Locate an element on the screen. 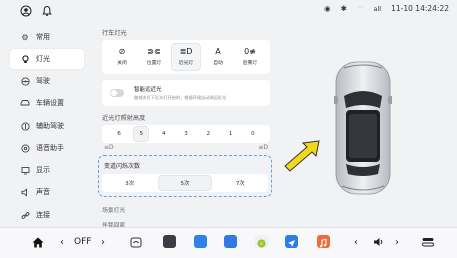 This screenshot has width=457, height=258. assist-icon is located at coordinates (25, 126).